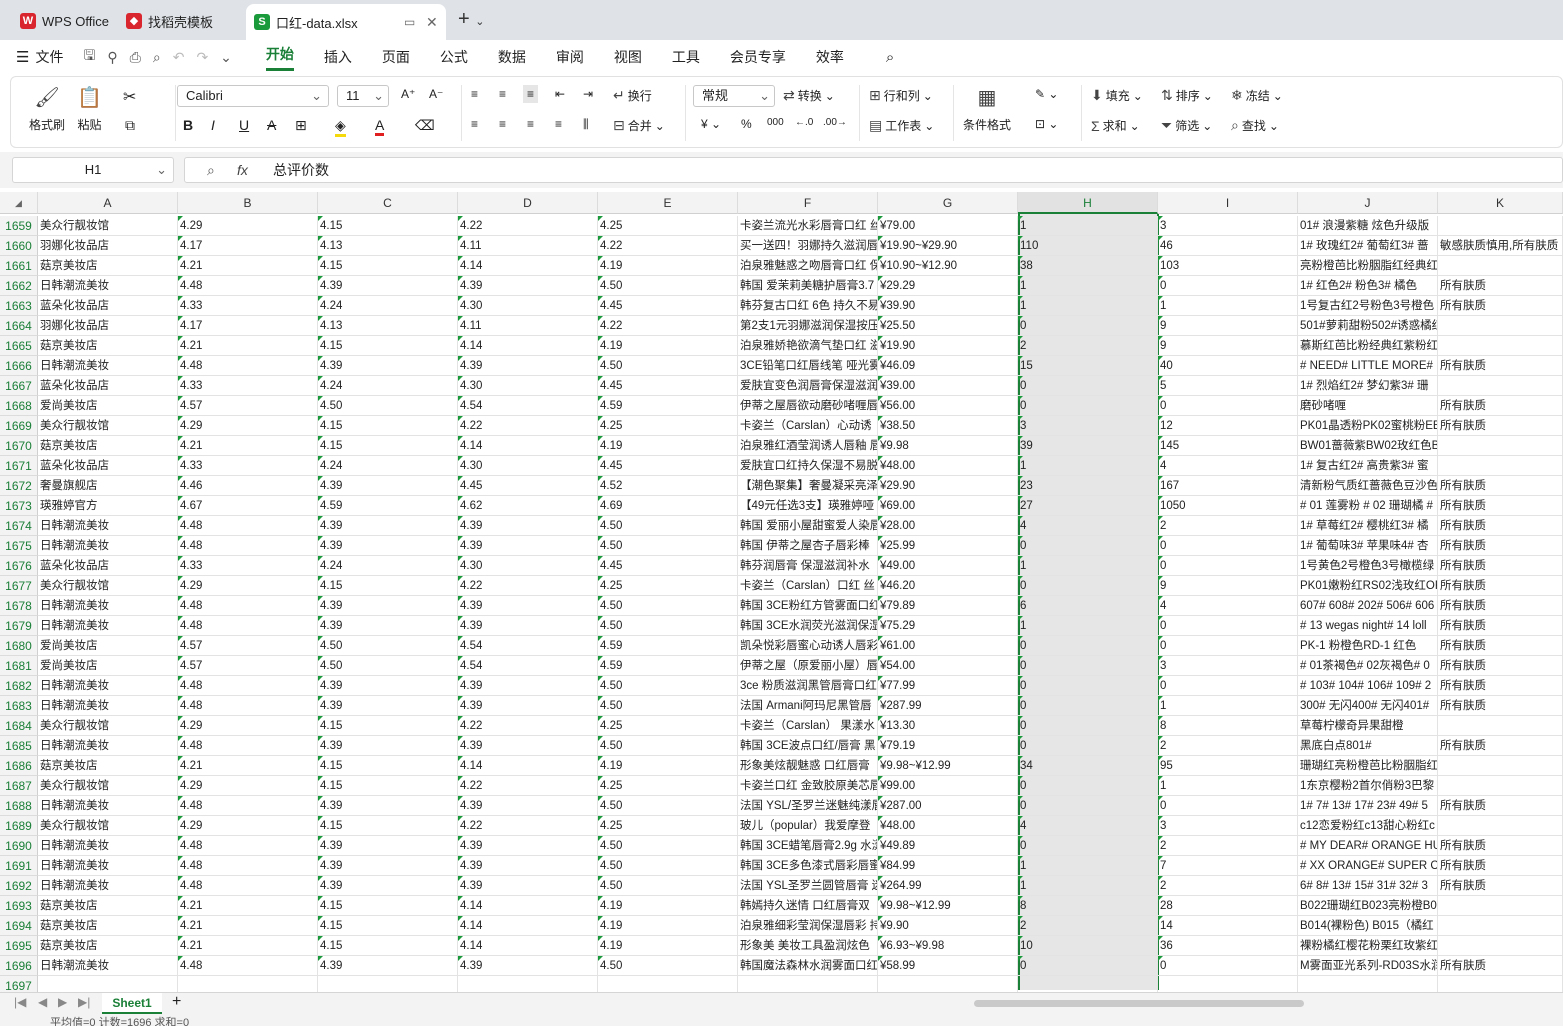  I want to click on cell-g: ¥54.00, so click(948, 666).